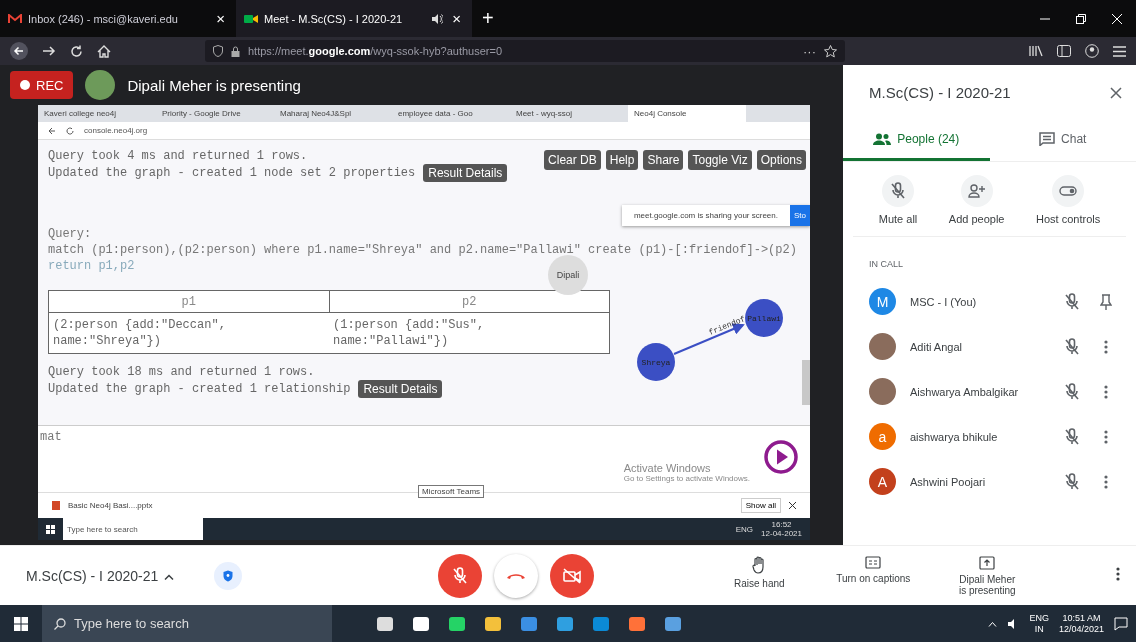 This screenshot has height=642, width=1136. I want to click on new-tab-button: +, so click(488, 18).